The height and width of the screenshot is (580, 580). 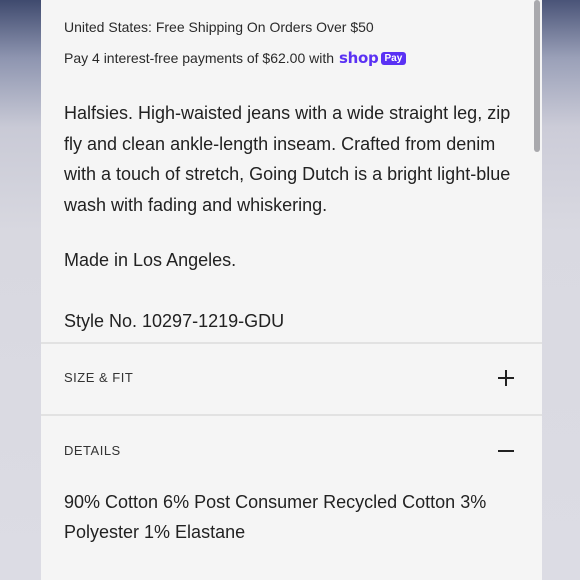 I want to click on description-line: wash with fading and whiskering., so click(x=196, y=204).